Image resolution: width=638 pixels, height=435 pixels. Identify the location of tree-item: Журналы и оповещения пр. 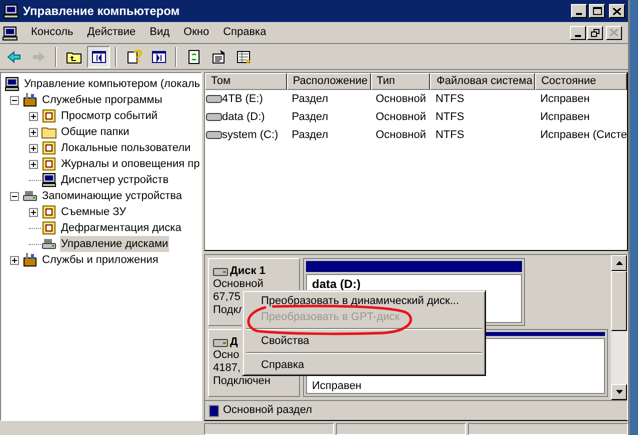
(130, 164).